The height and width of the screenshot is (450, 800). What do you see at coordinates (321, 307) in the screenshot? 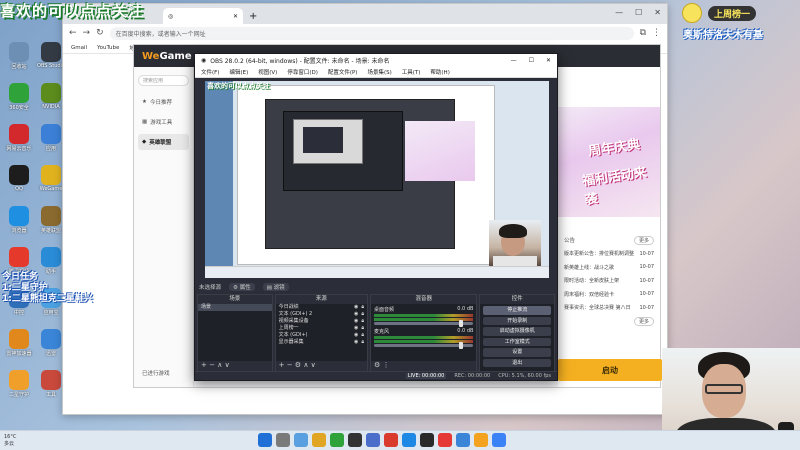
I see `source-item: 今日战绩 ◉ 🔒︎` at bounding box center [321, 307].